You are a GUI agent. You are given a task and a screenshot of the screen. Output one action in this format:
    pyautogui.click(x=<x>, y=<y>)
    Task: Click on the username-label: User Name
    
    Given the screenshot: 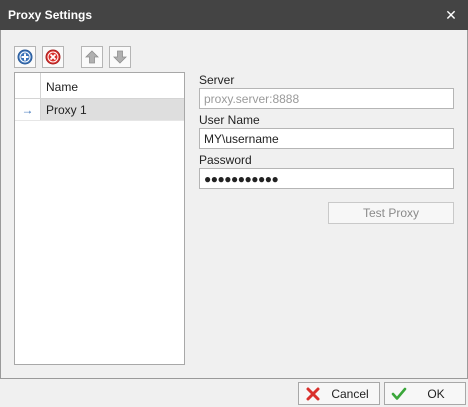 What is the action you would take?
    pyautogui.click(x=229, y=120)
    